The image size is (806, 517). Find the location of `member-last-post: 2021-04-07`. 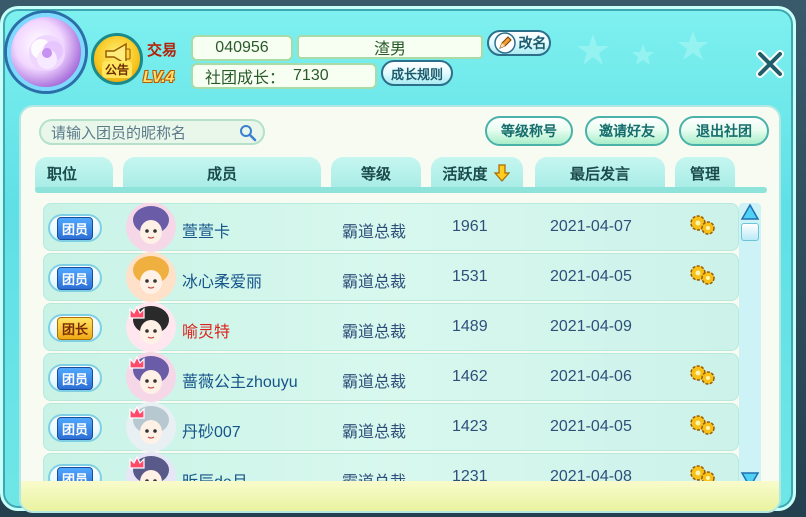

member-last-post: 2021-04-07 is located at coordinates (591, 226).